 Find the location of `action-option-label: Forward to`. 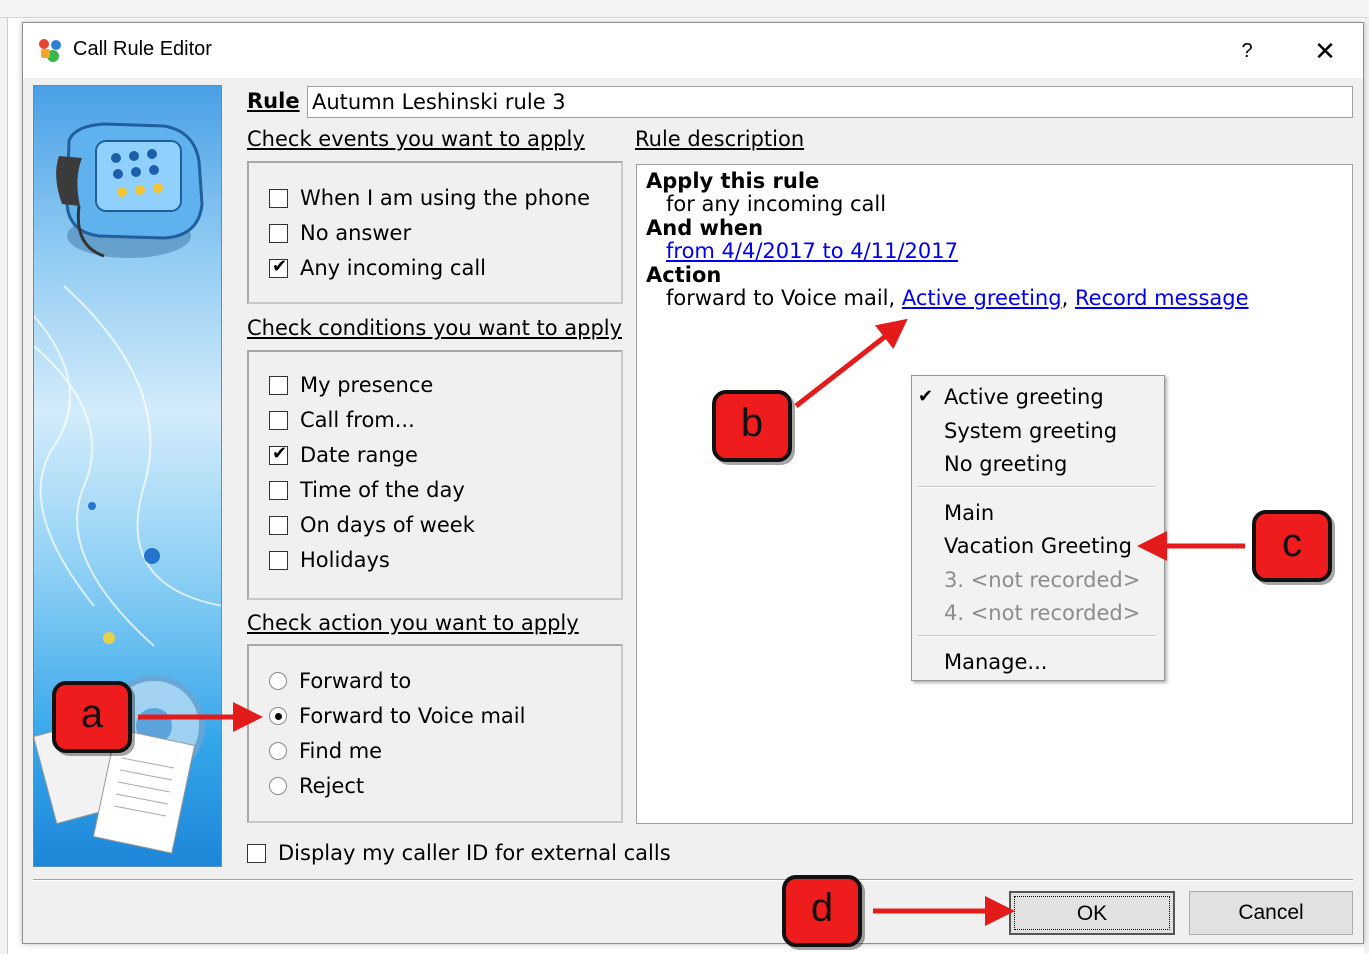

action-option-label: Forward to is located at coordinates (355, 681).